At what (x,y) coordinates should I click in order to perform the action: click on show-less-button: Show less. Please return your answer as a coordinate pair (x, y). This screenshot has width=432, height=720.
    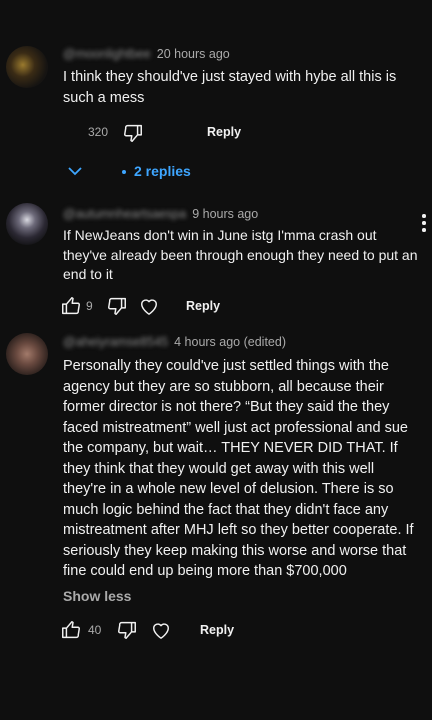
    Looking at the image, I should click on (97, 596).